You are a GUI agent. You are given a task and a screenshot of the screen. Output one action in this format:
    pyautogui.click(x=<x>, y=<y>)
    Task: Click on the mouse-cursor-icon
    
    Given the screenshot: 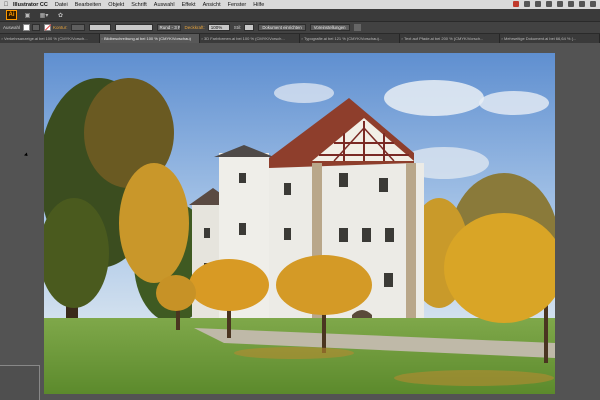 What is the action you would take?
    pyautogui.click(x=26, y=155)
    